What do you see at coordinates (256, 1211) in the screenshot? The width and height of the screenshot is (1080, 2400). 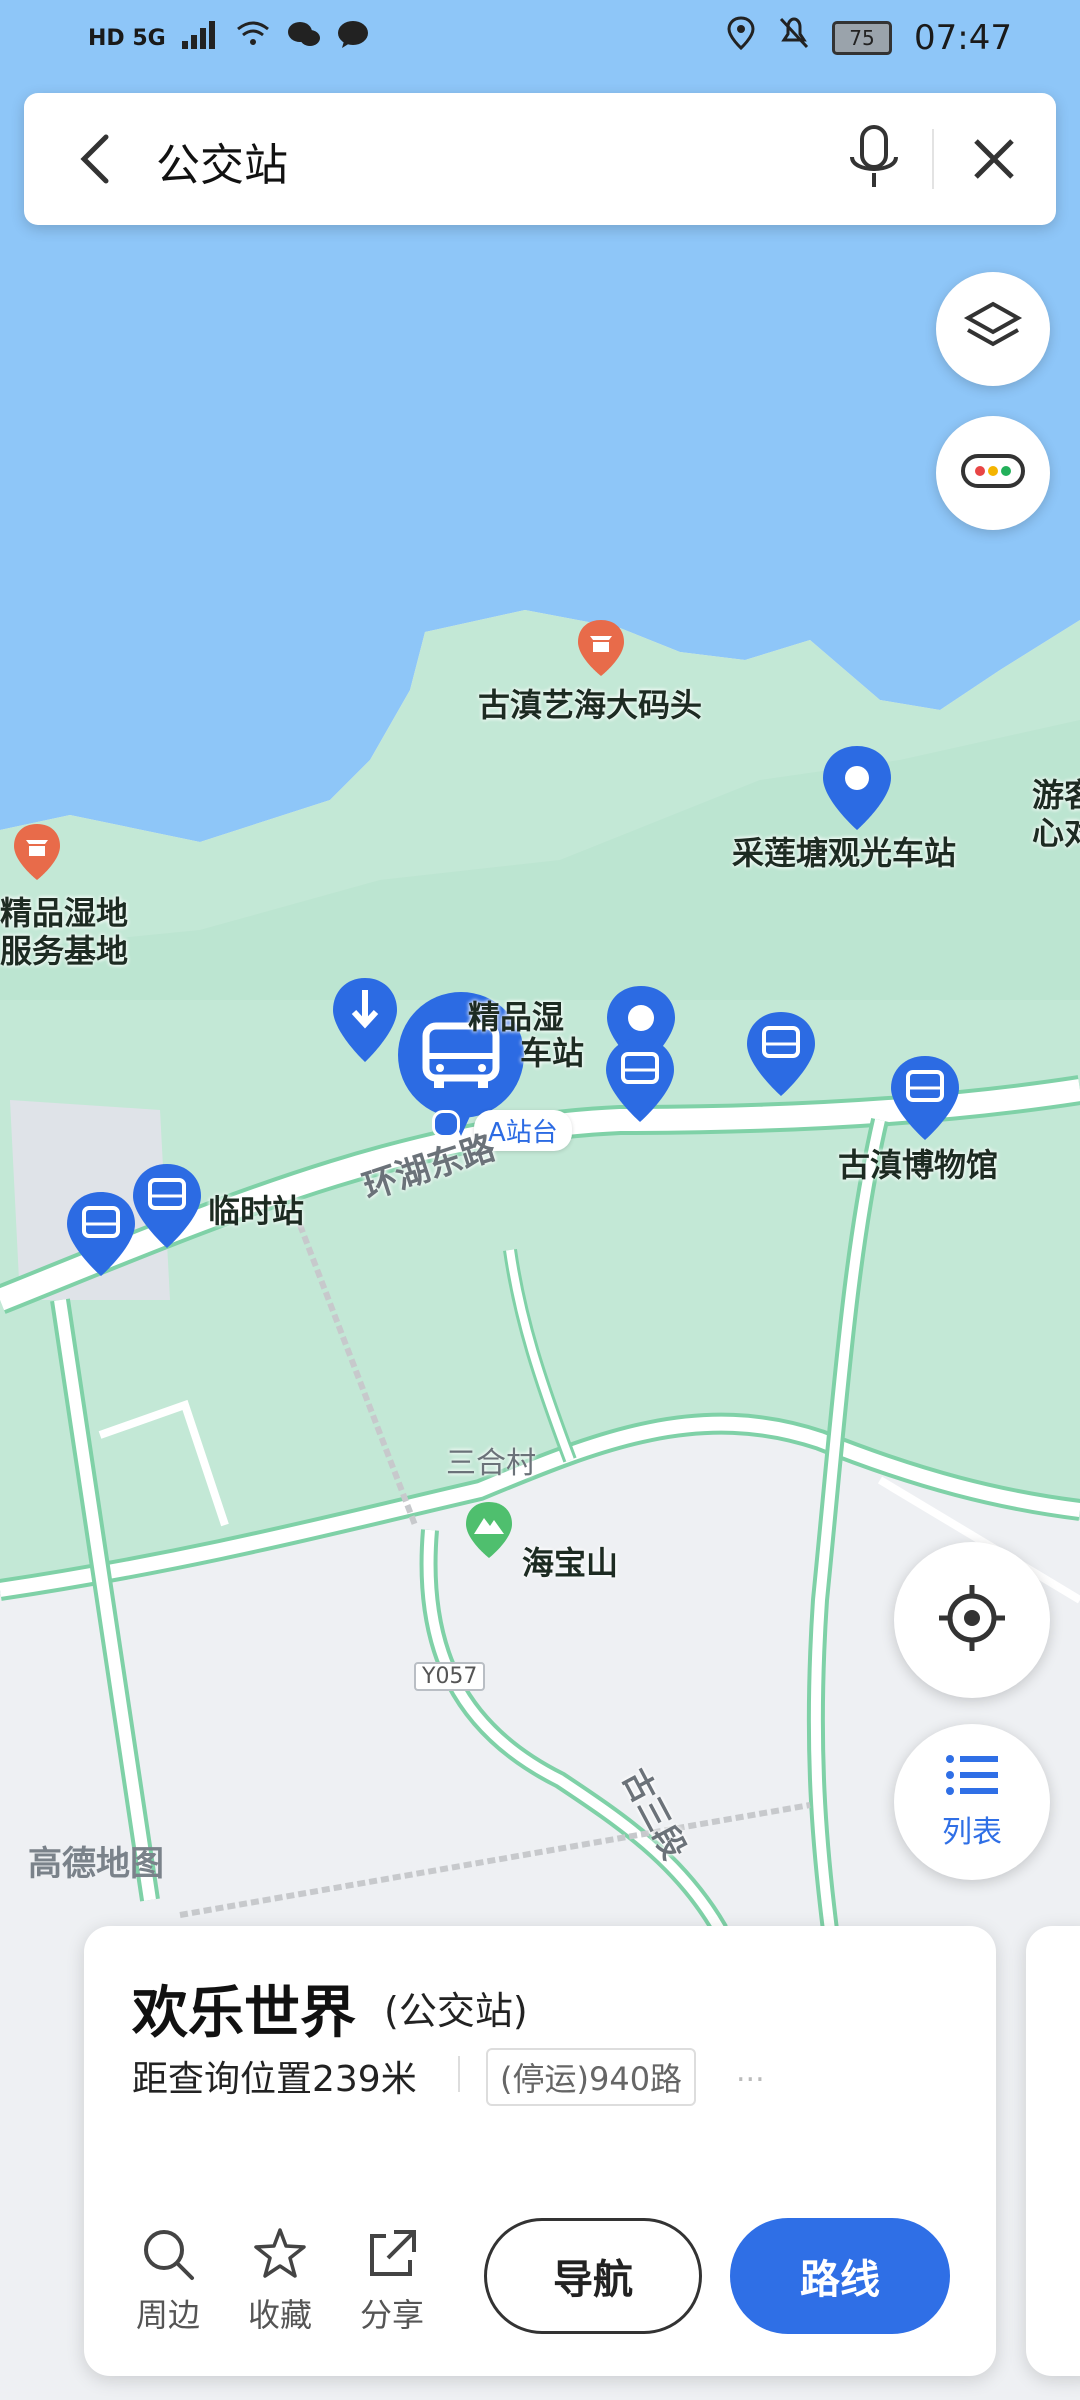 I see `map-label-temp-station: 临时站` at bounding box center [256, 1211].